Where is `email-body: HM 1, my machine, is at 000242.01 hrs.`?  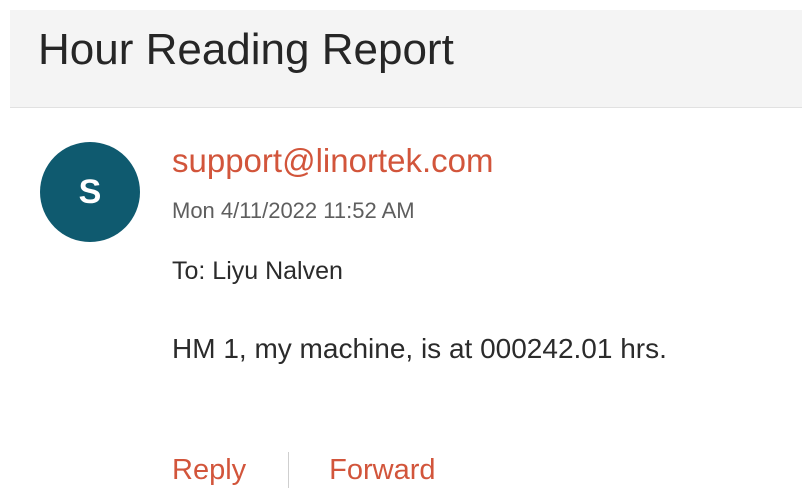 email-body: HM 1, my machine, is at 000242.01 hrs. is located at coordinates (419, 348).